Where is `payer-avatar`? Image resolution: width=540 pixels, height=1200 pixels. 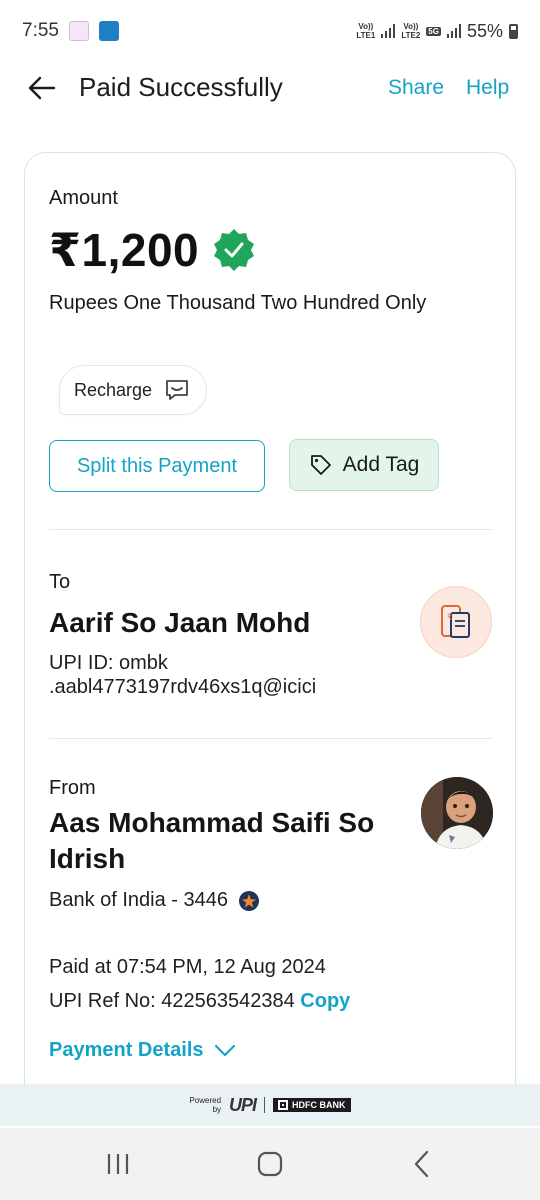 payer-avatar is located at coordinates (457, 813).